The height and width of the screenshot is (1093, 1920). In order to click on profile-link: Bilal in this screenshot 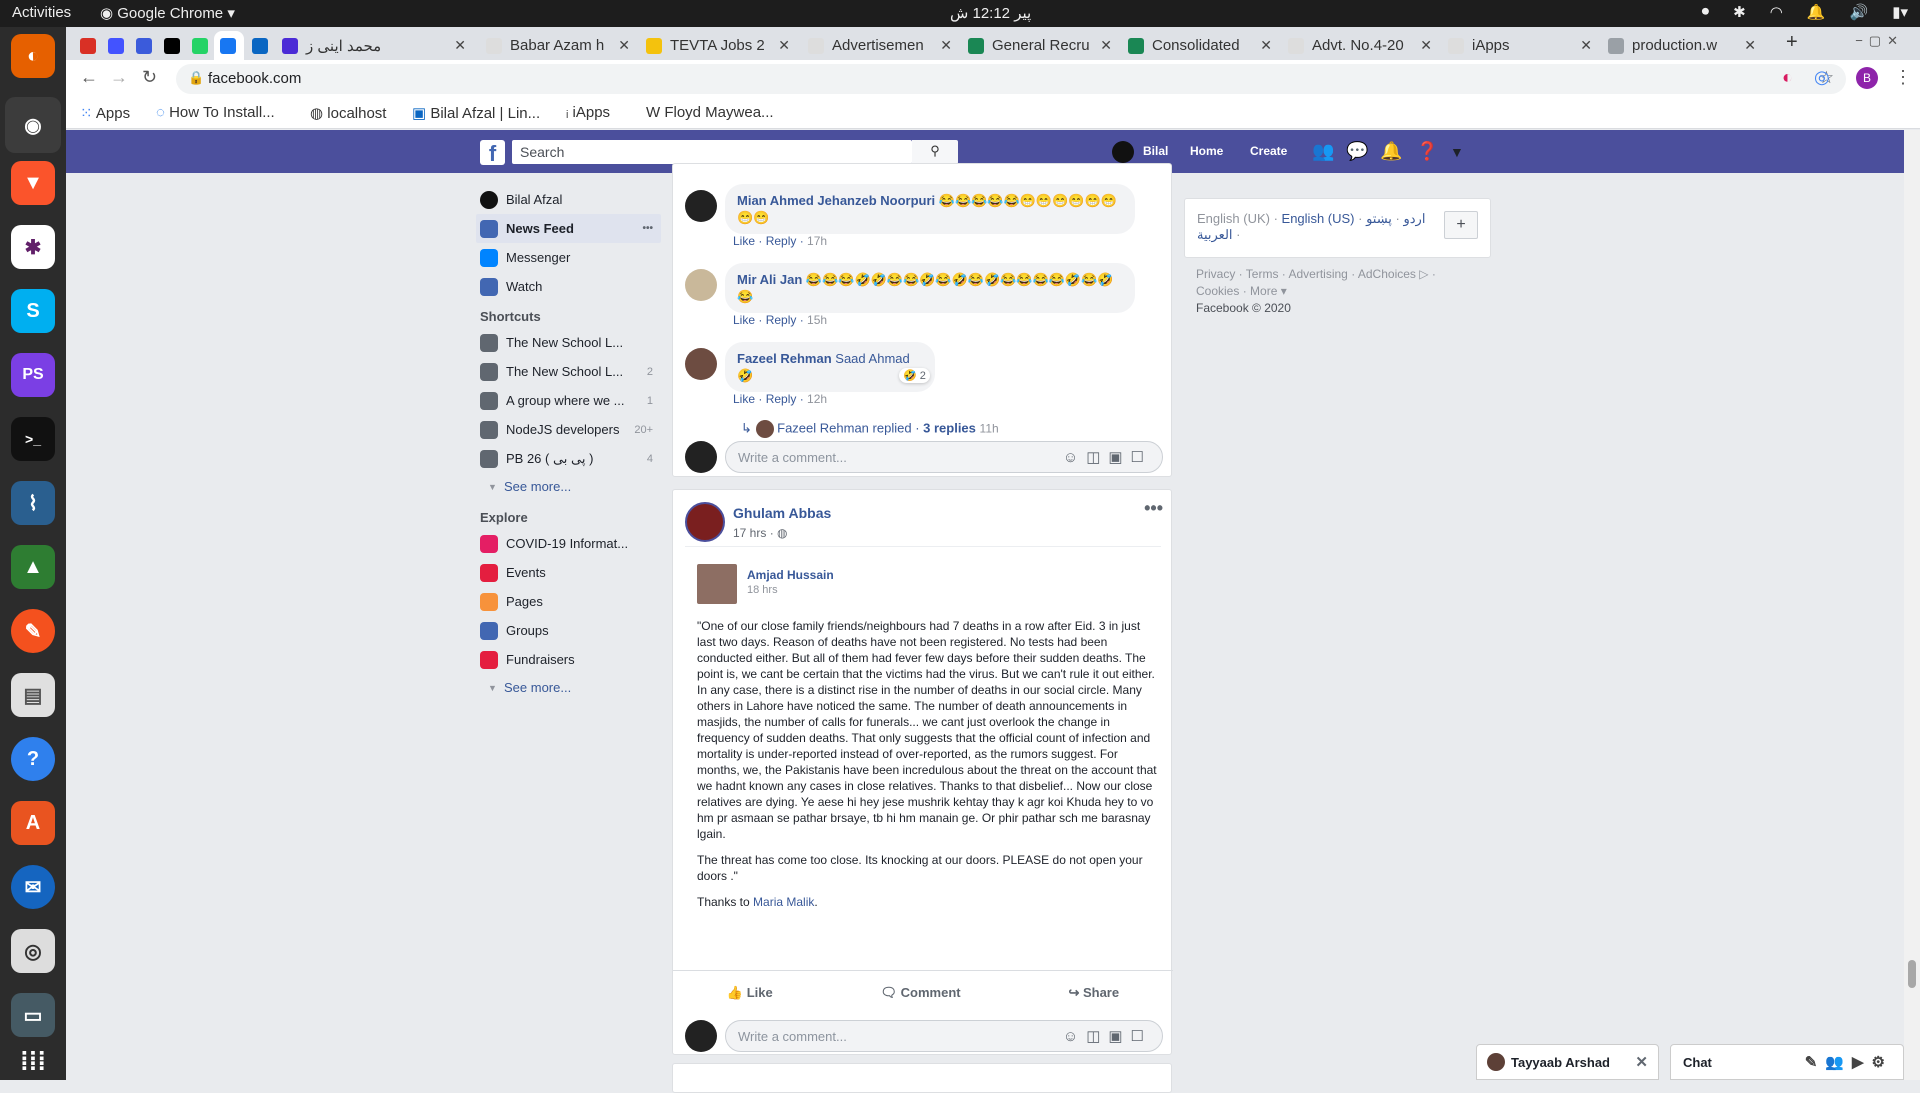, I will do `click(1155, 151)`.